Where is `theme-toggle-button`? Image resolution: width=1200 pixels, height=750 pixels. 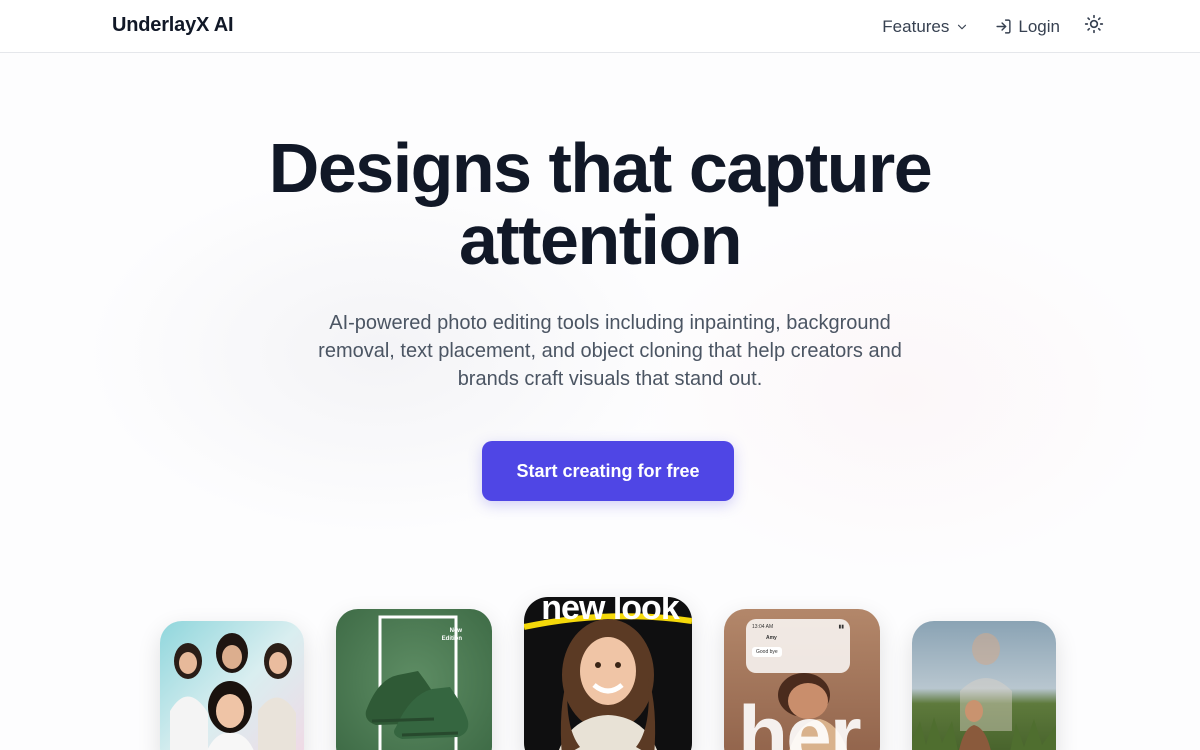 theme-toggle-button is located at coordinates (1094, 26).